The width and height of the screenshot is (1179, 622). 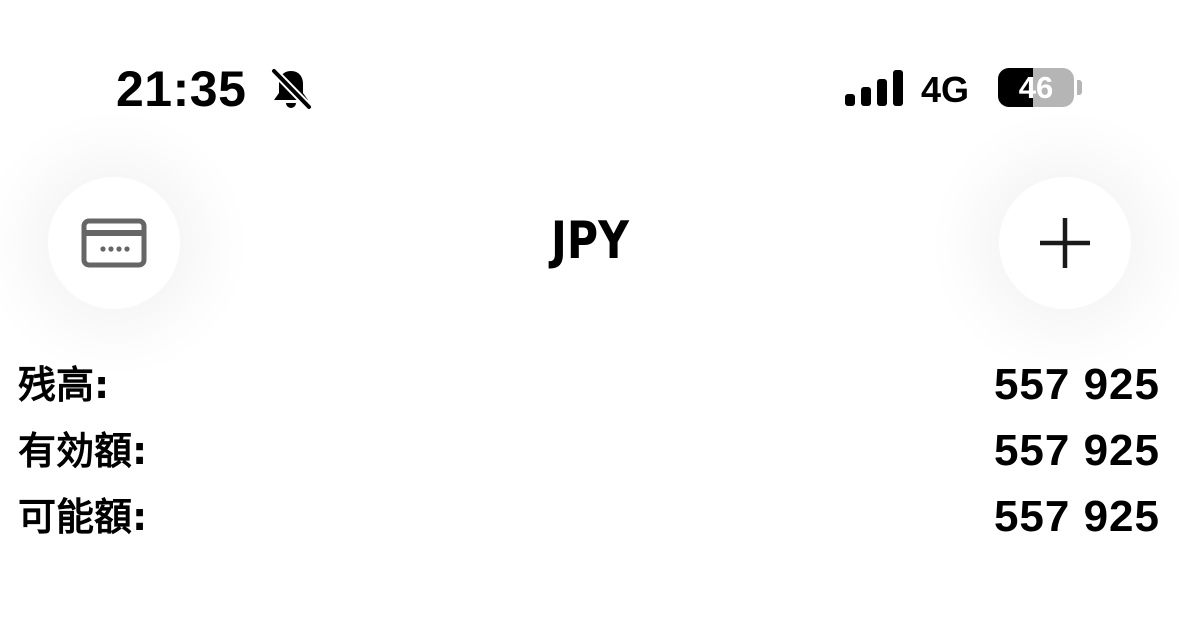 What do you see at coordinates (64, 385) in the screenshot?
I see `balance-label: 残高:` at bounding box center [64, 385].